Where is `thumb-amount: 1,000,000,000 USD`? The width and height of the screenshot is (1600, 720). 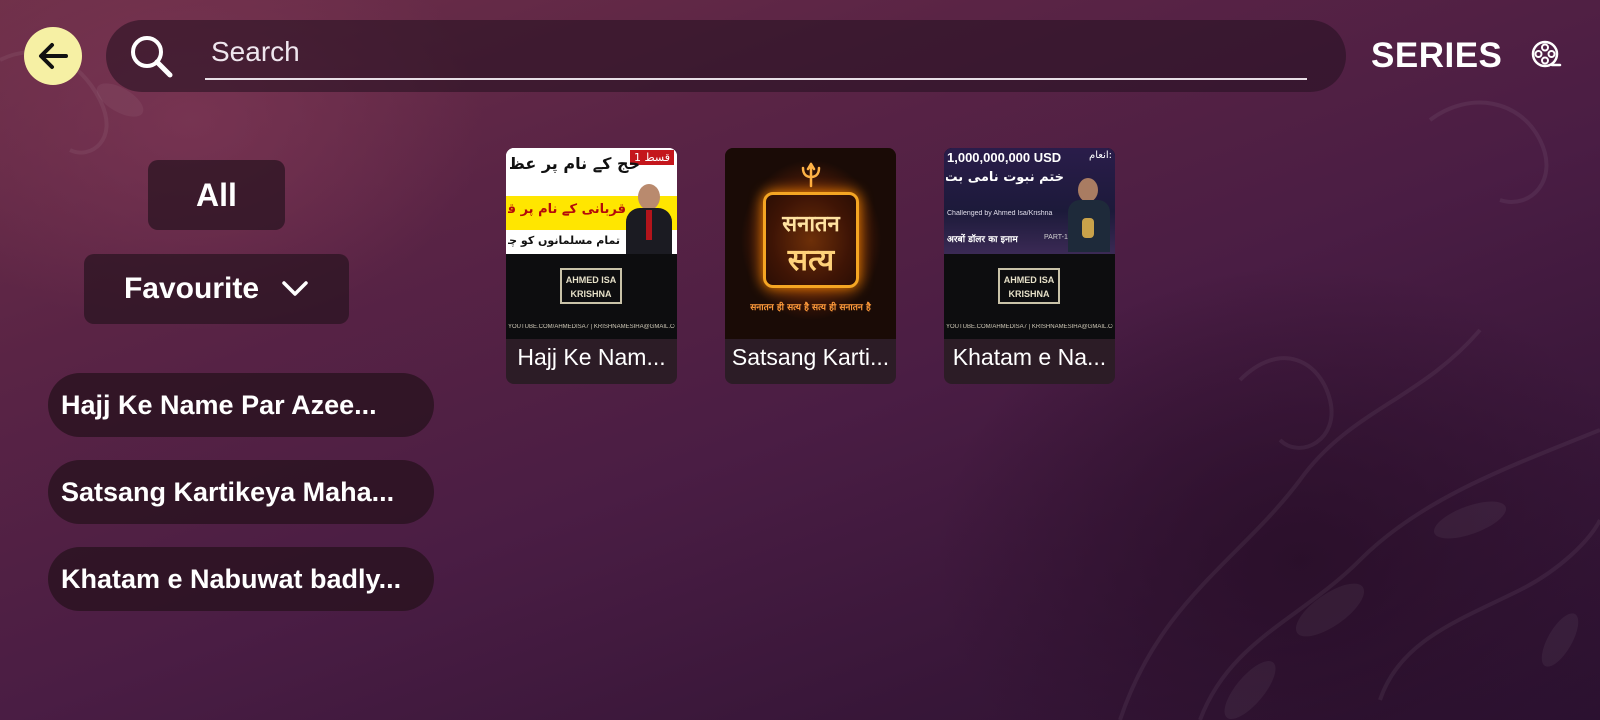 thumb-amount: 1,000,000,000 USD is located at coordinates (1004, 157).